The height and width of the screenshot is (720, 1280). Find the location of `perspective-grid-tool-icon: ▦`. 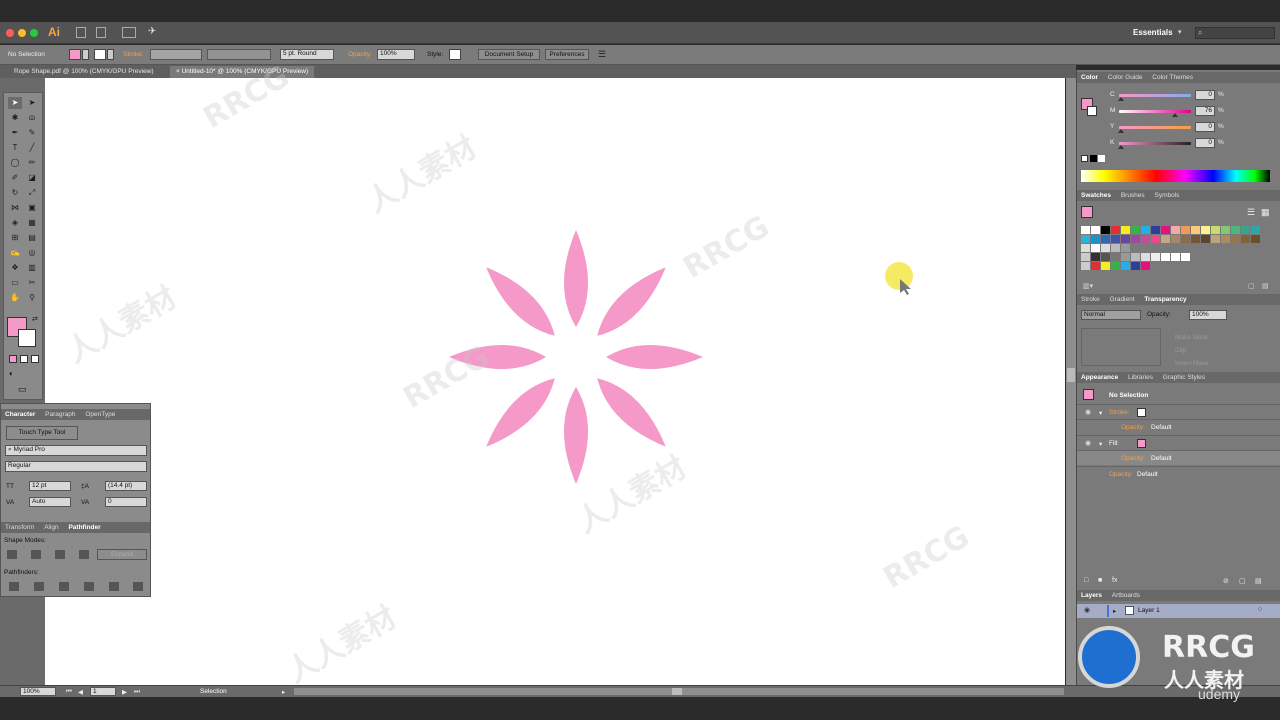

perspective-grid-tool-icon: ▦ is located at coordinates (32, 223).